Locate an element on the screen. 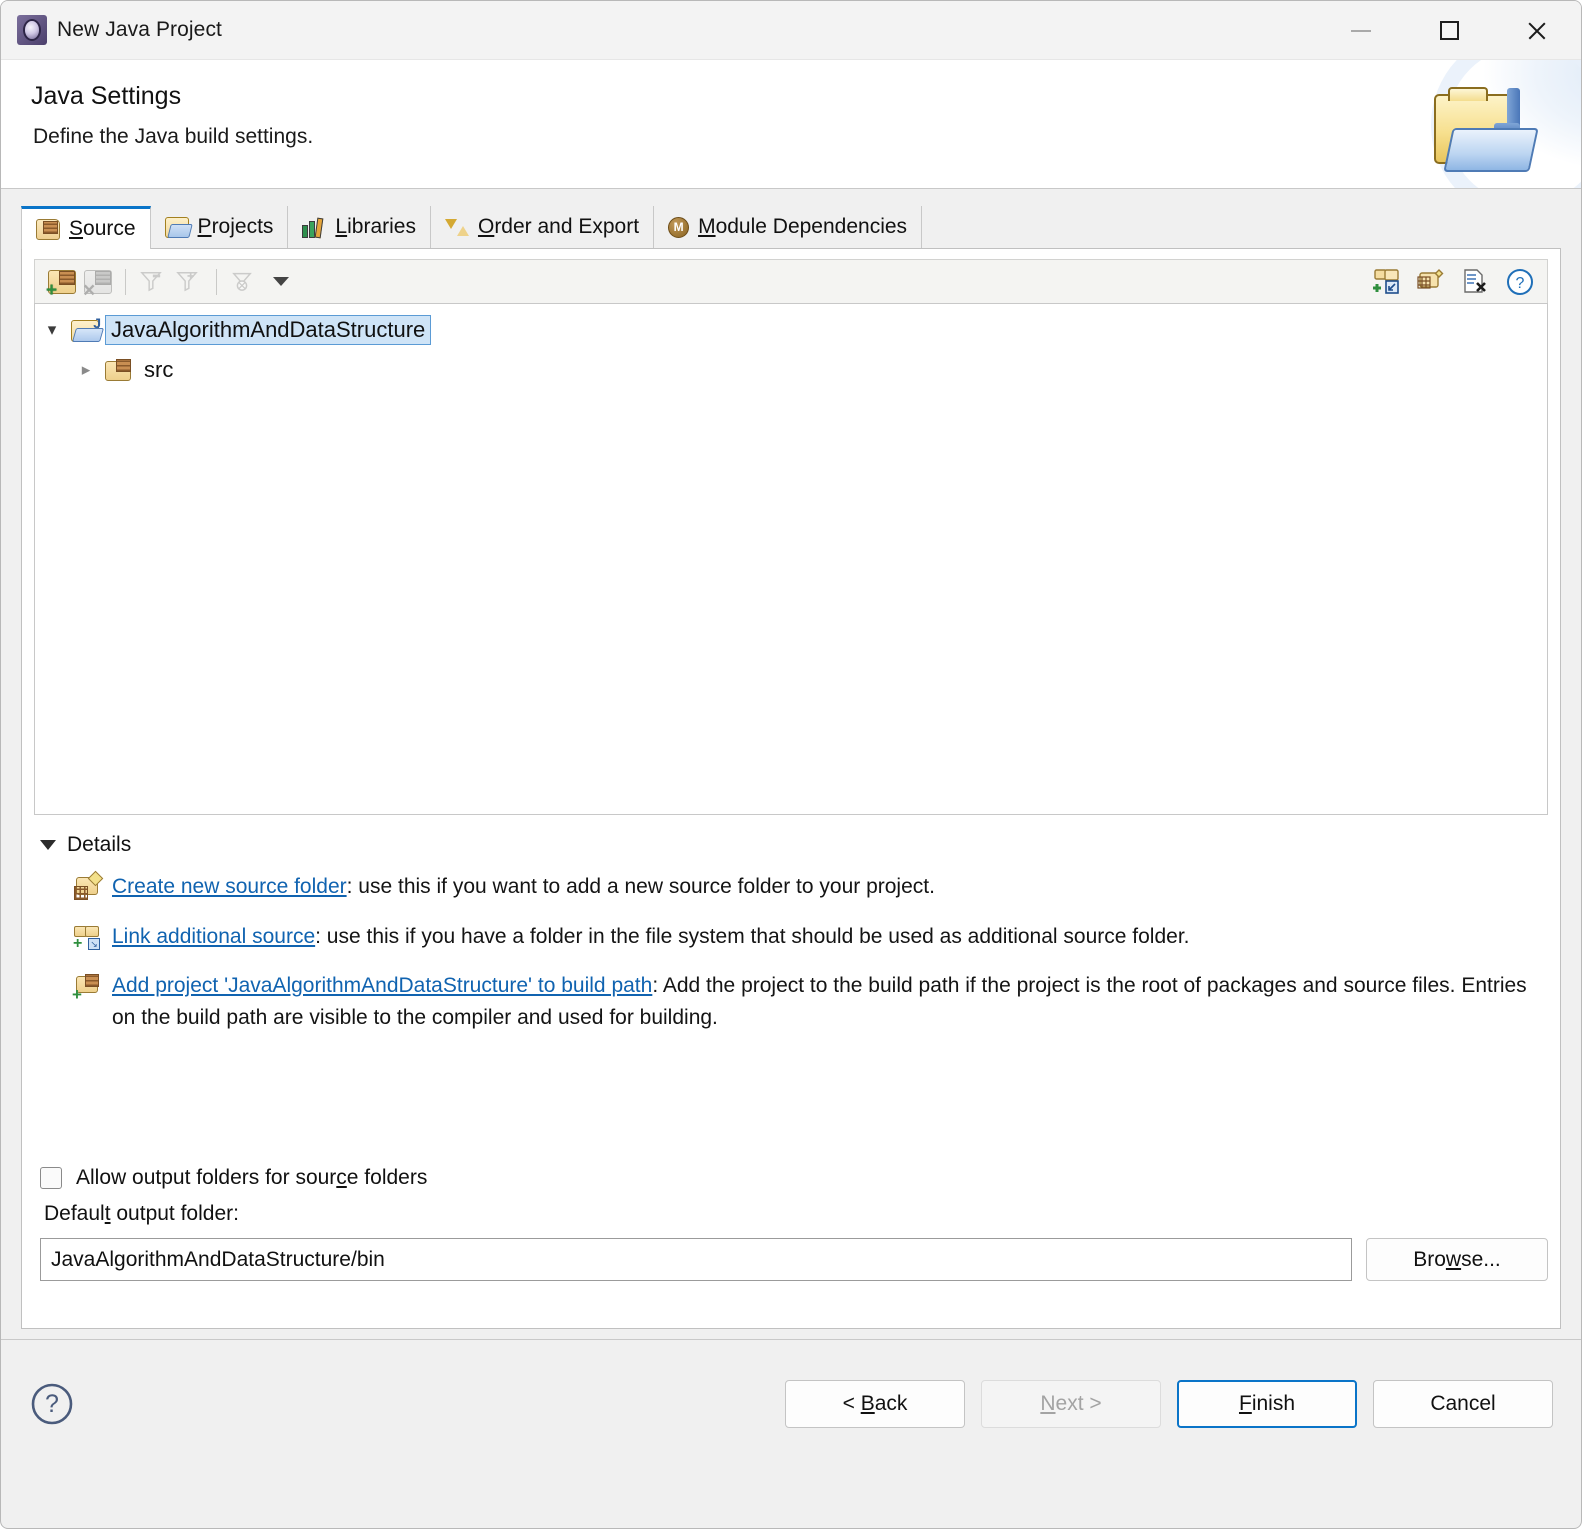  java-project-folder-icon: J is located at coordinates (86, 328).